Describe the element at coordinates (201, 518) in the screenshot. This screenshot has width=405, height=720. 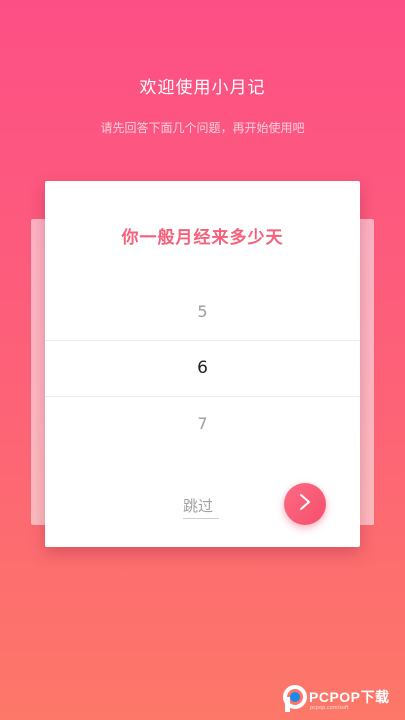
I see `skip-underline` at that location.